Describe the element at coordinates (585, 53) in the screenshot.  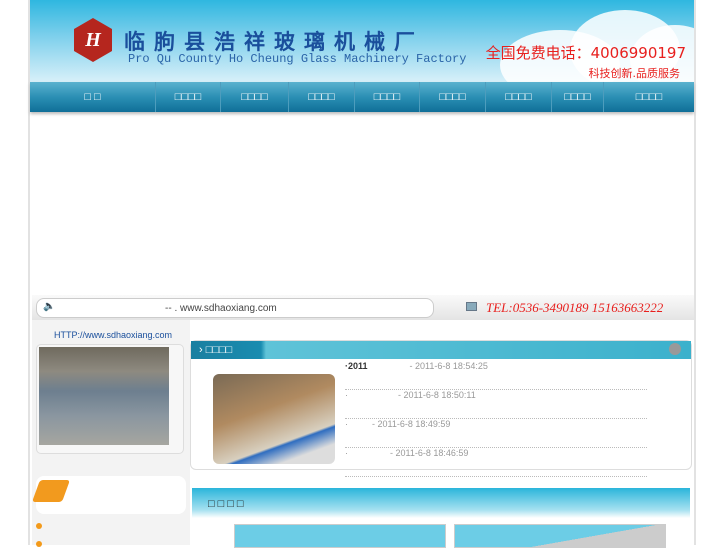
I see `hotline: 全国免费电话：4006990197` at that location.